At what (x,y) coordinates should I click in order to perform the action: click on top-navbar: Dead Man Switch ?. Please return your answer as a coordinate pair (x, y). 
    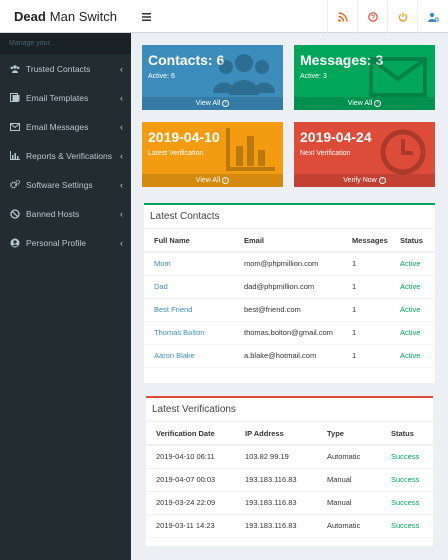
    Looking at the image, I should click on (224, 16).